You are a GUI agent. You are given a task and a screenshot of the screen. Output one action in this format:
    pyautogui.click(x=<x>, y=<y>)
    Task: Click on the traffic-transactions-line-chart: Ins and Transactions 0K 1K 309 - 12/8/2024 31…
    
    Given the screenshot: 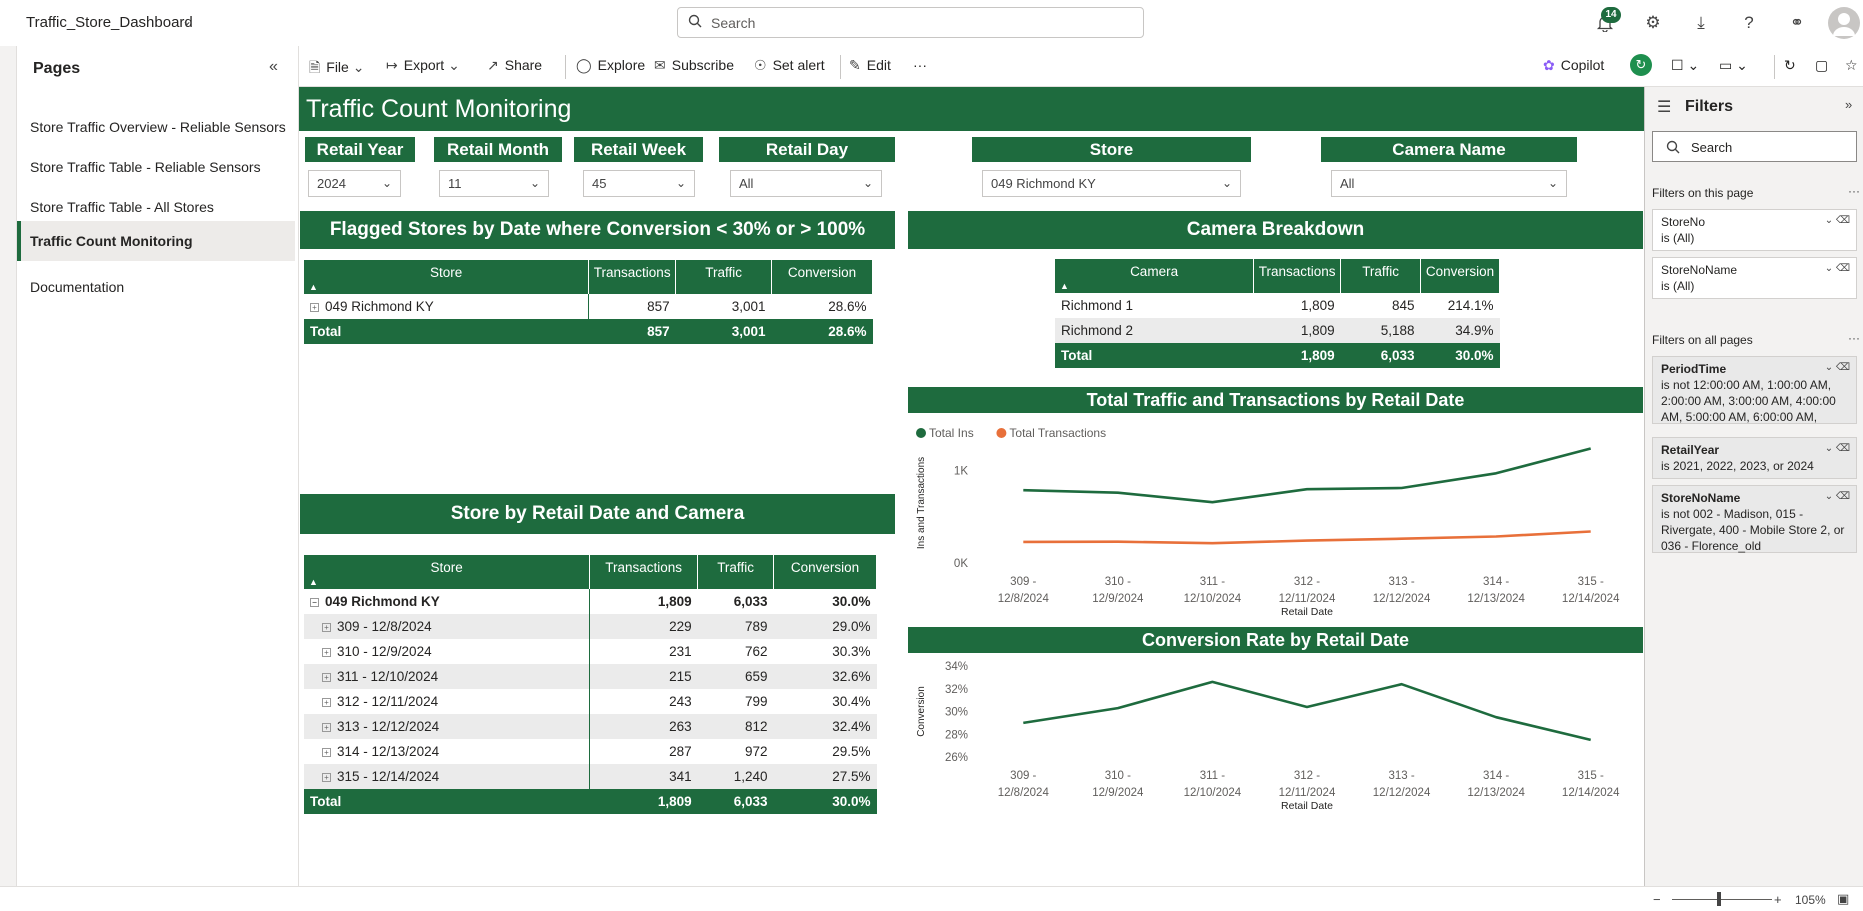 What is the action you would take?
    pyautogui.click(x=1275, y=515)
    